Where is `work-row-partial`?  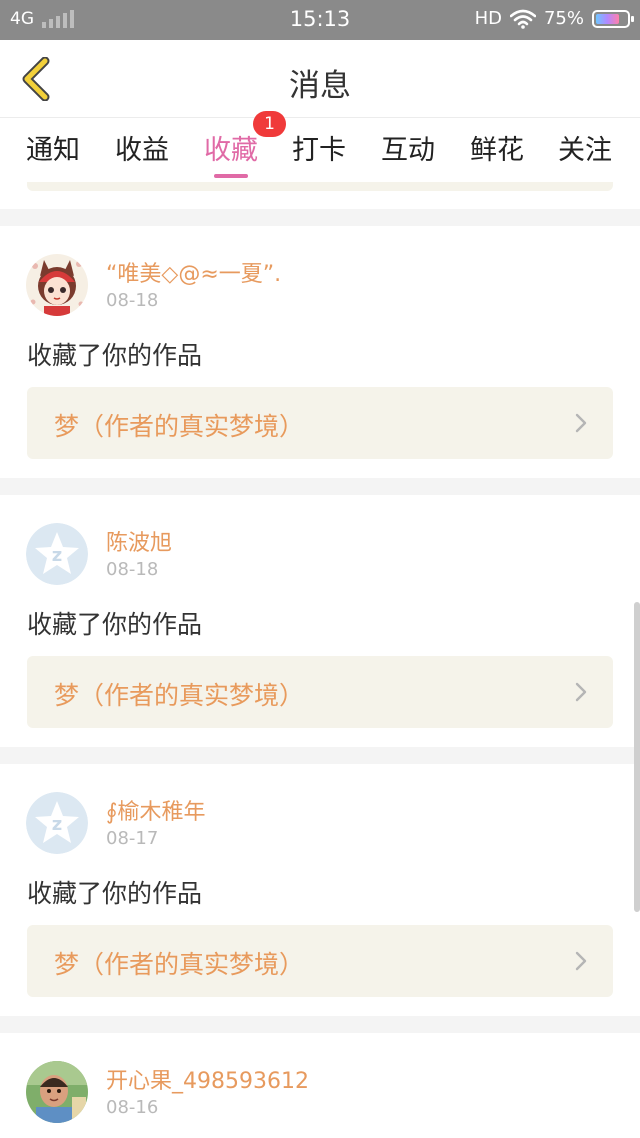
work-row-partial is located at coordinates (320, 186).